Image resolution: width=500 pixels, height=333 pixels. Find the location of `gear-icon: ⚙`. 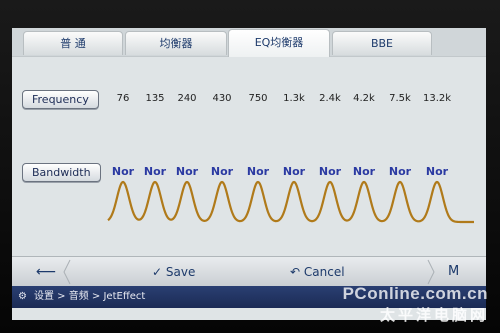

gear-icon: ⚙ is located at coordinates (22, 296).